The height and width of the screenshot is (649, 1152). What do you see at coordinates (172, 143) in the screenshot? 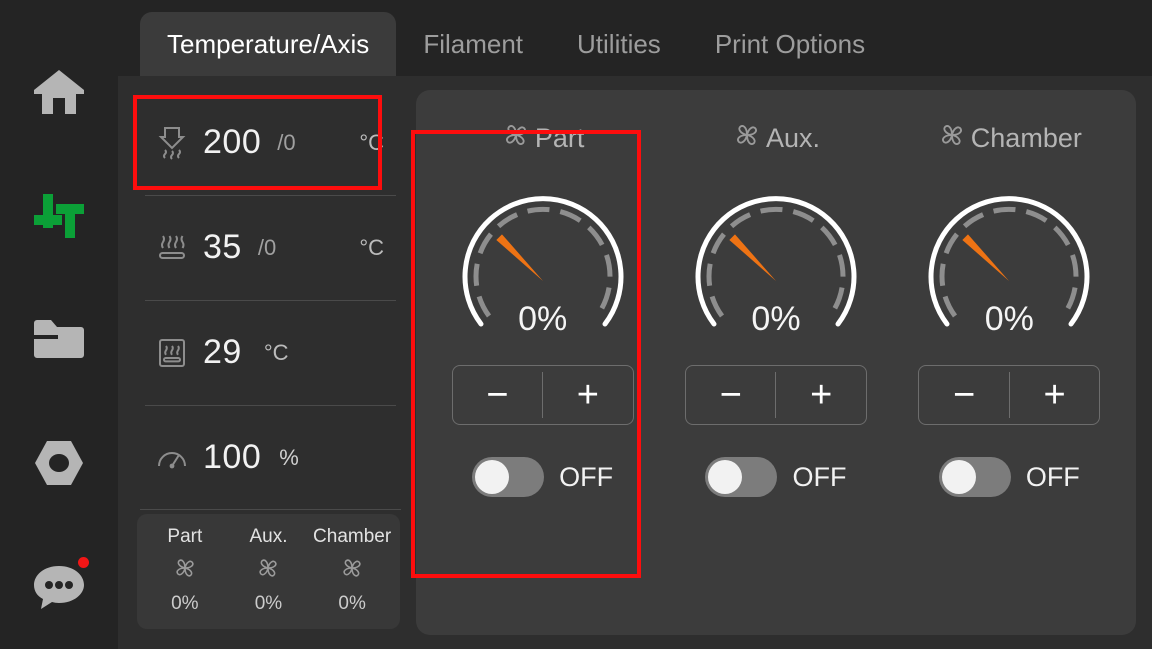
I see `nozzle-icon` at bounding box center [172, 143].